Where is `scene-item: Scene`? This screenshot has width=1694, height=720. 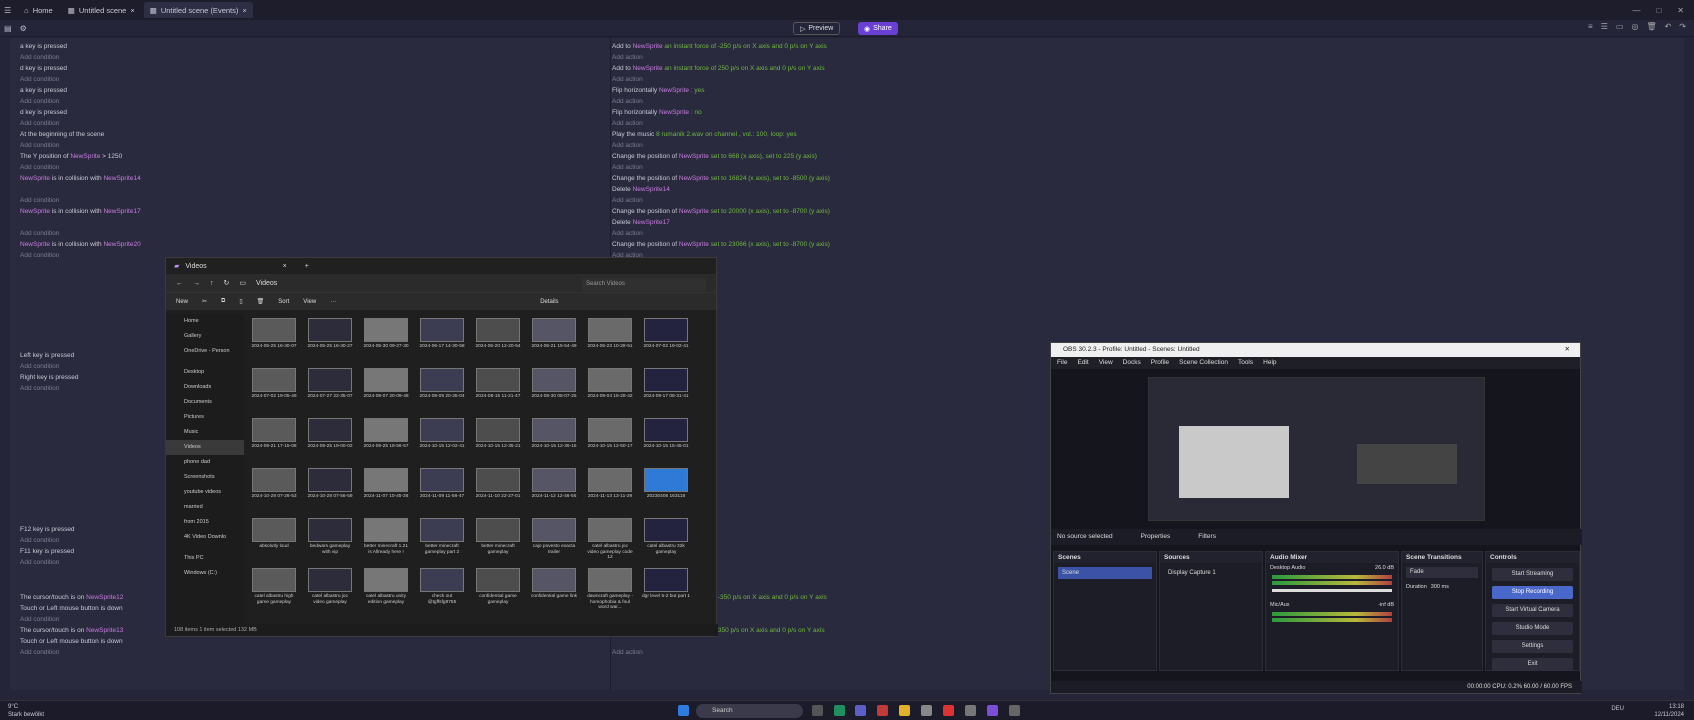
scene-item: Scene is located at coordinates (1105, 573).